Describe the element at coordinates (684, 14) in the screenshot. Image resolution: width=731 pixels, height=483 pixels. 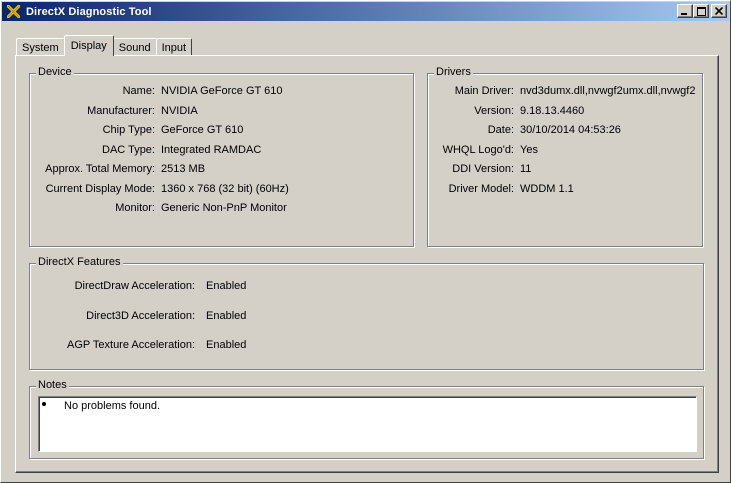
I see `minimize-icon` at that location.